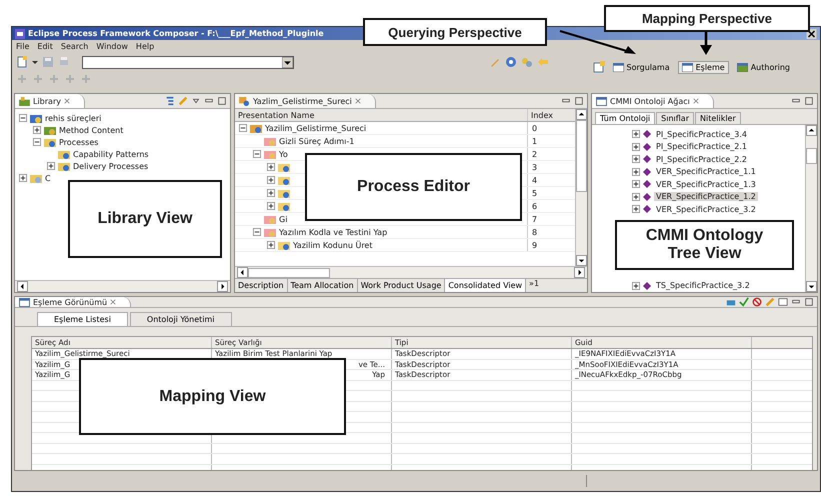  Describe the element at coordinates (181, 319) in the screenshot. I see `mapping-tab: Ontoloji Yönetimi` at that location.